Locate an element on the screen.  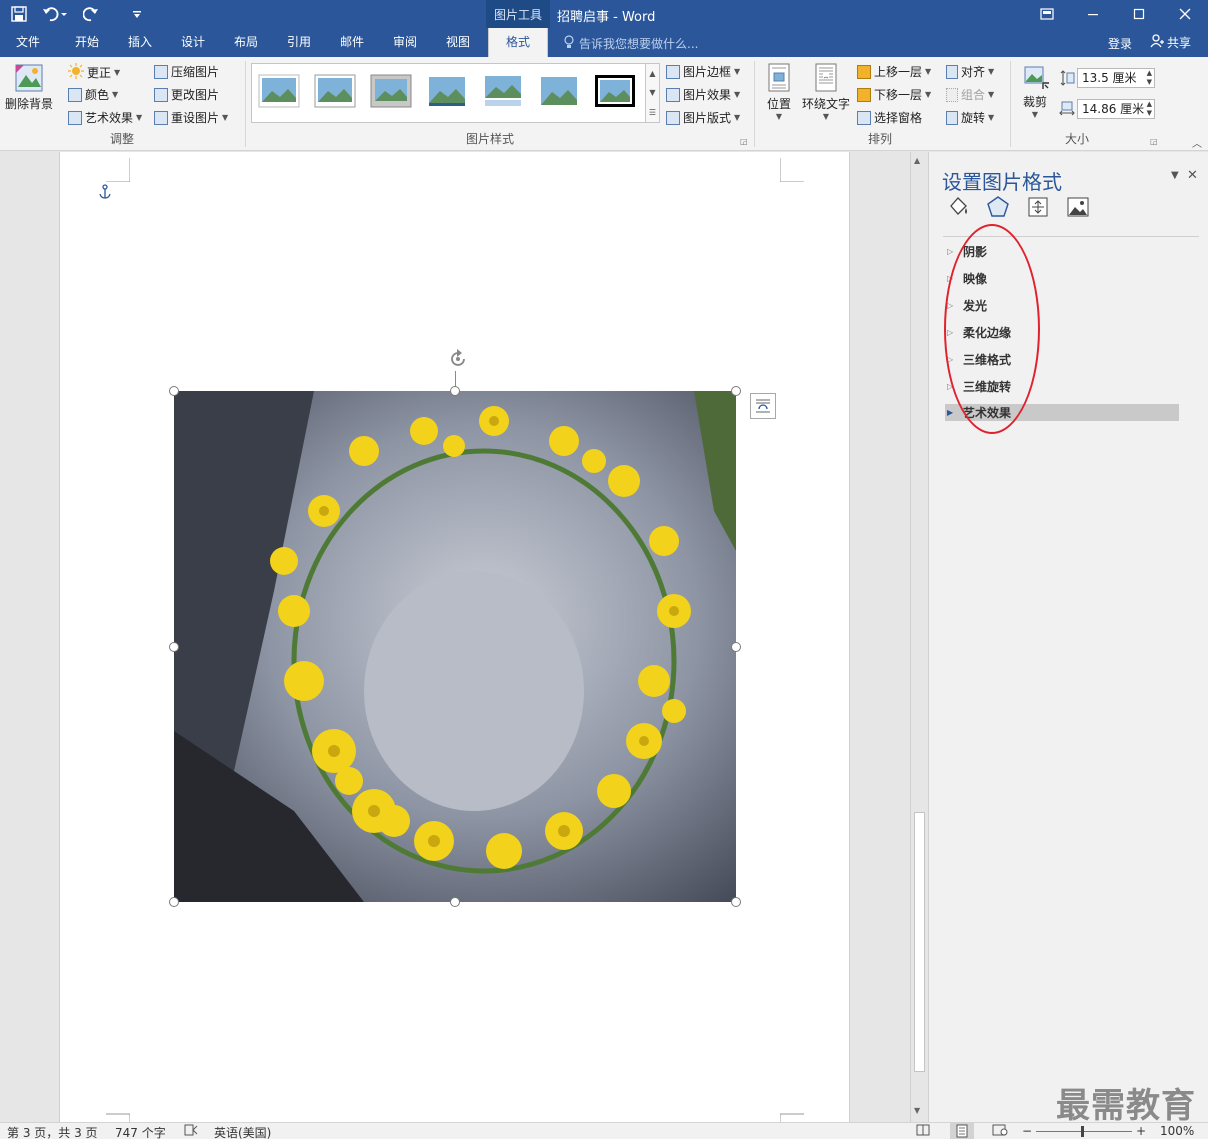
collapse-ribbon-icon: ︿ is located at coordinates (1197, 142).